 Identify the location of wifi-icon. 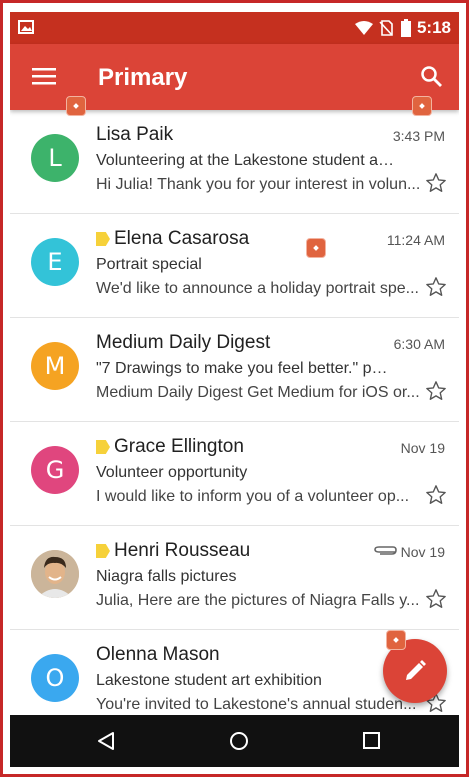
(364, 28).